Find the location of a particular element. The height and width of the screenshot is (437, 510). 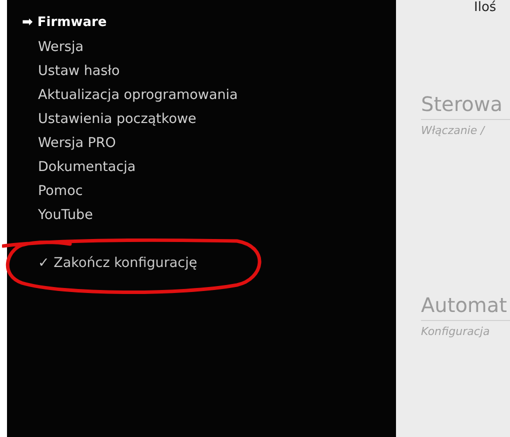

menu-link: Dokumentacja is located at coordinates (79, 169).